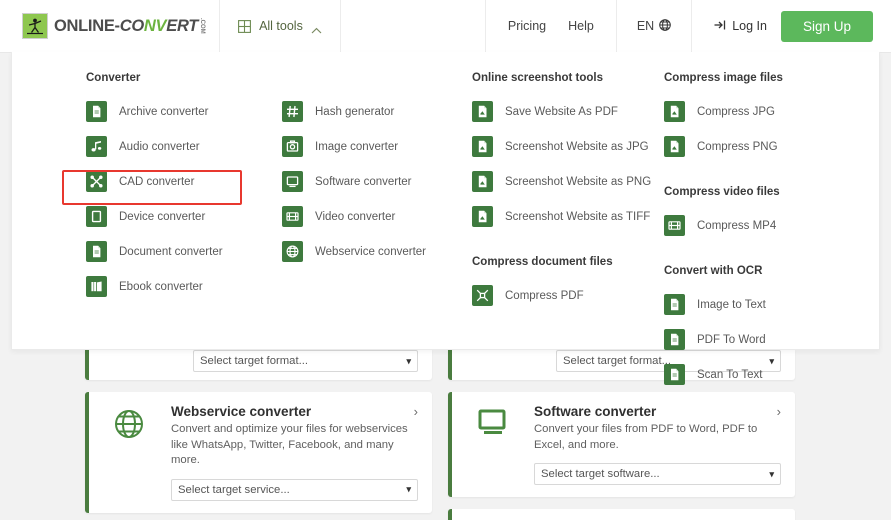  What do you see at coordinates (202, 26) in the screenshot?
I see `logo-com-suffix: .COM` at bounding box center [202, 26].